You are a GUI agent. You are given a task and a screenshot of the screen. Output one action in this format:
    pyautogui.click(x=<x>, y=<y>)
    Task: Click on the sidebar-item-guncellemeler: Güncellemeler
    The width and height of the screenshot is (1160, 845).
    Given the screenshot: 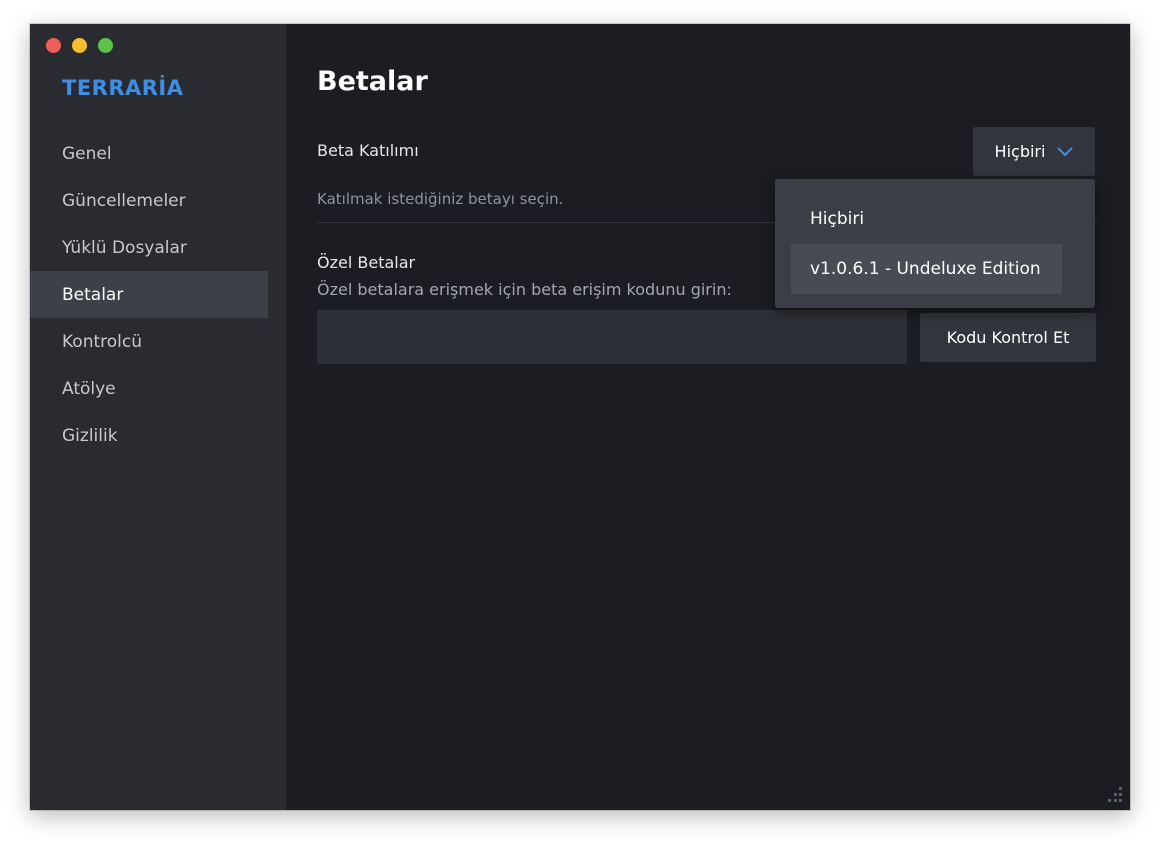 What is the action you would take?
    pyautogui.click(x=149, y=200)
    